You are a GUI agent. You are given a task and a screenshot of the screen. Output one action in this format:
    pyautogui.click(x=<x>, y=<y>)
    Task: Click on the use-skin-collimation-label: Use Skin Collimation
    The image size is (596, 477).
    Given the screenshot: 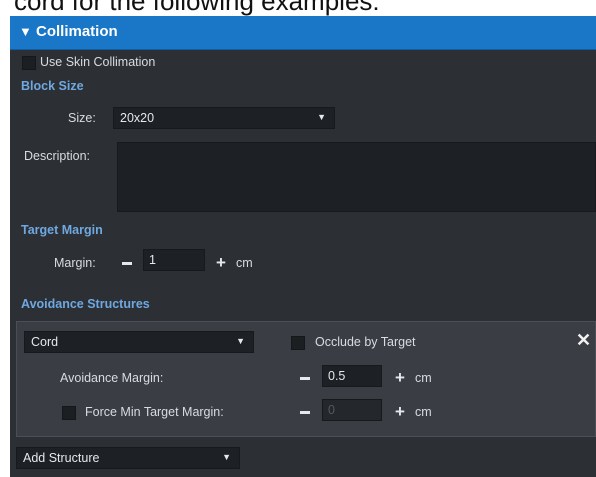 What is the action you would take?
    pyautogui.click(x=98, y=62)
    